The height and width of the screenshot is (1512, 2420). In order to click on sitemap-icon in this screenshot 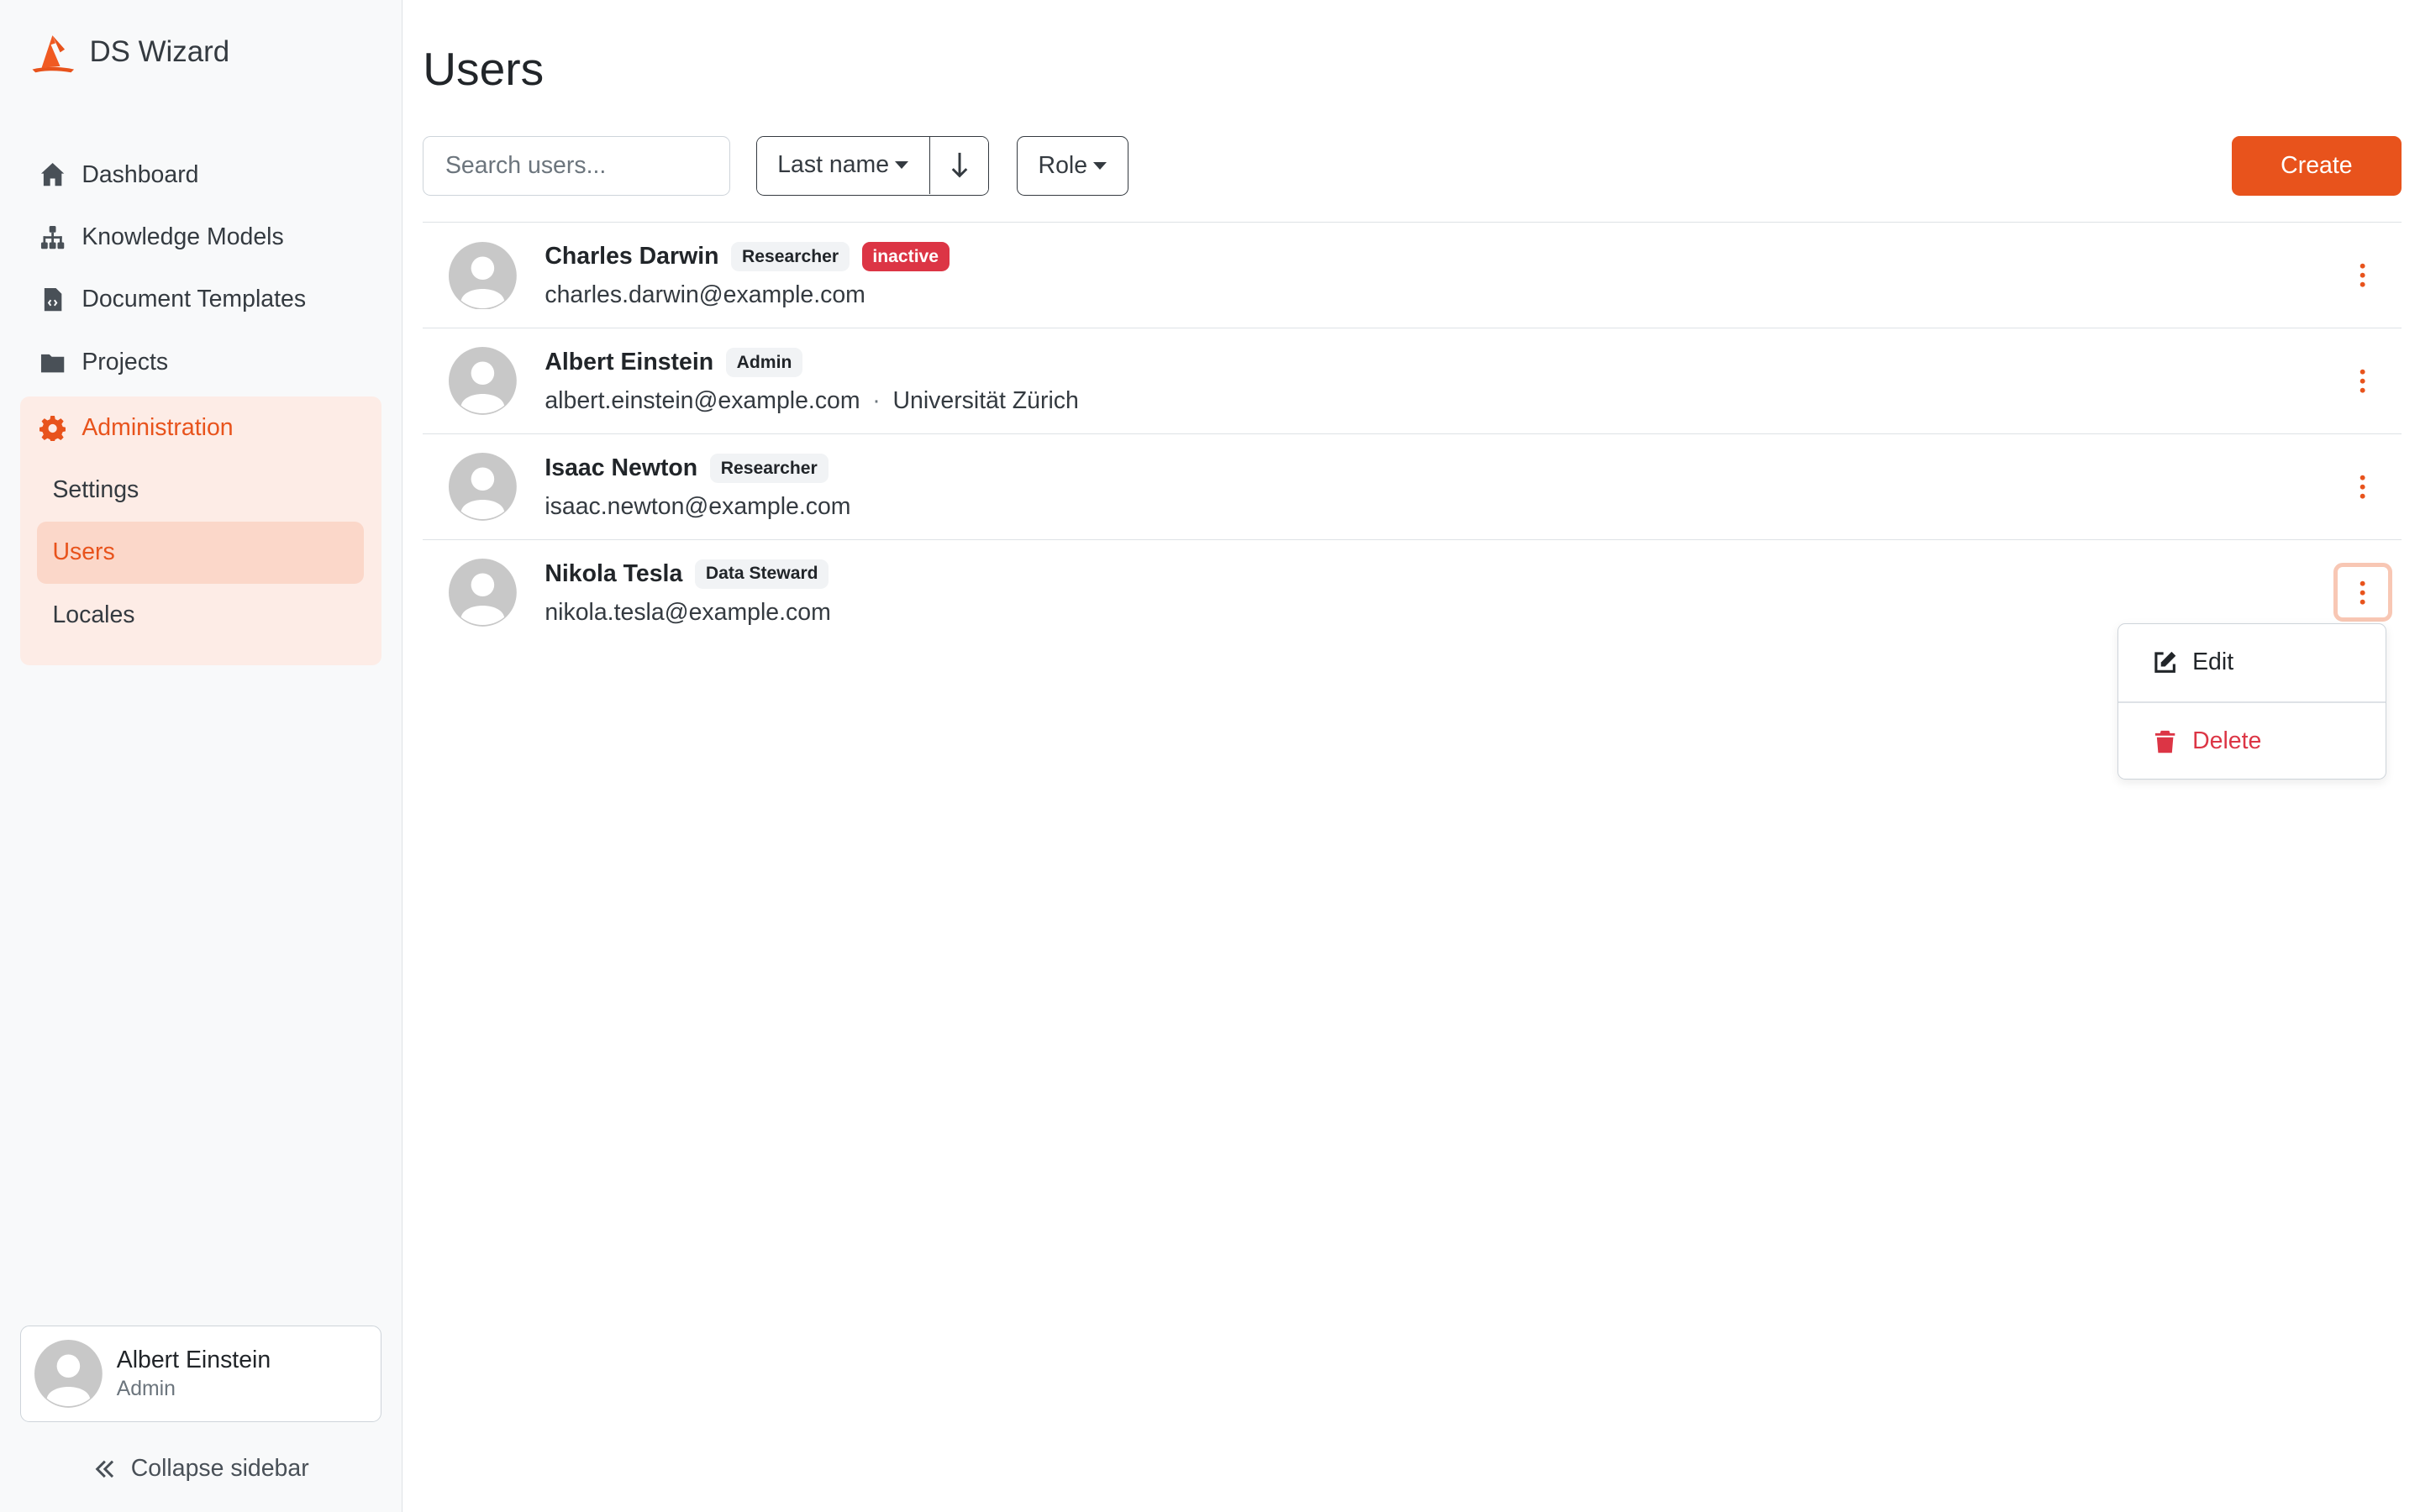, I will do `click(52, 237)`.